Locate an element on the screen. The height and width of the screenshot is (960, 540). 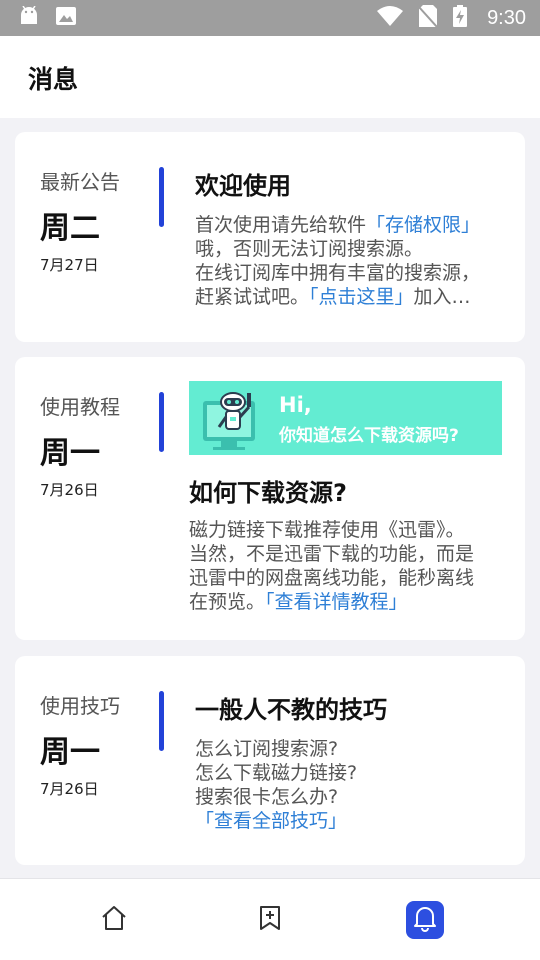
banner-greeting: Hi, is located at coordinates (295, 405).